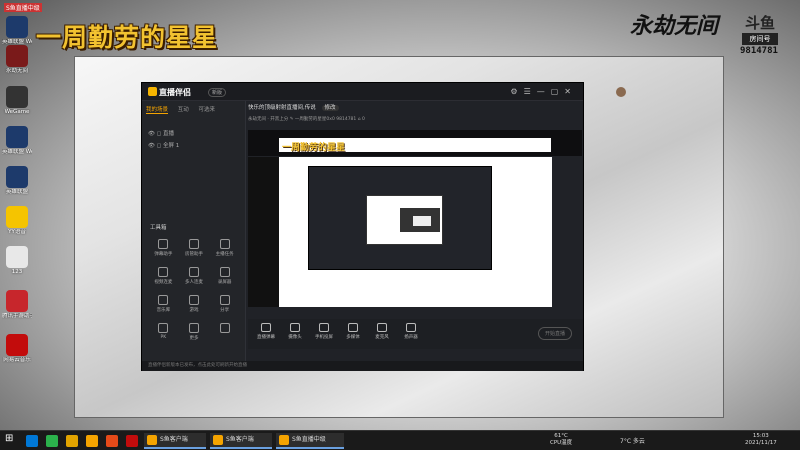  What do you see at coordinates (330, 108) in the screenshot?
I see `edit-title-button: 修改` at bounding box center [330, 108].